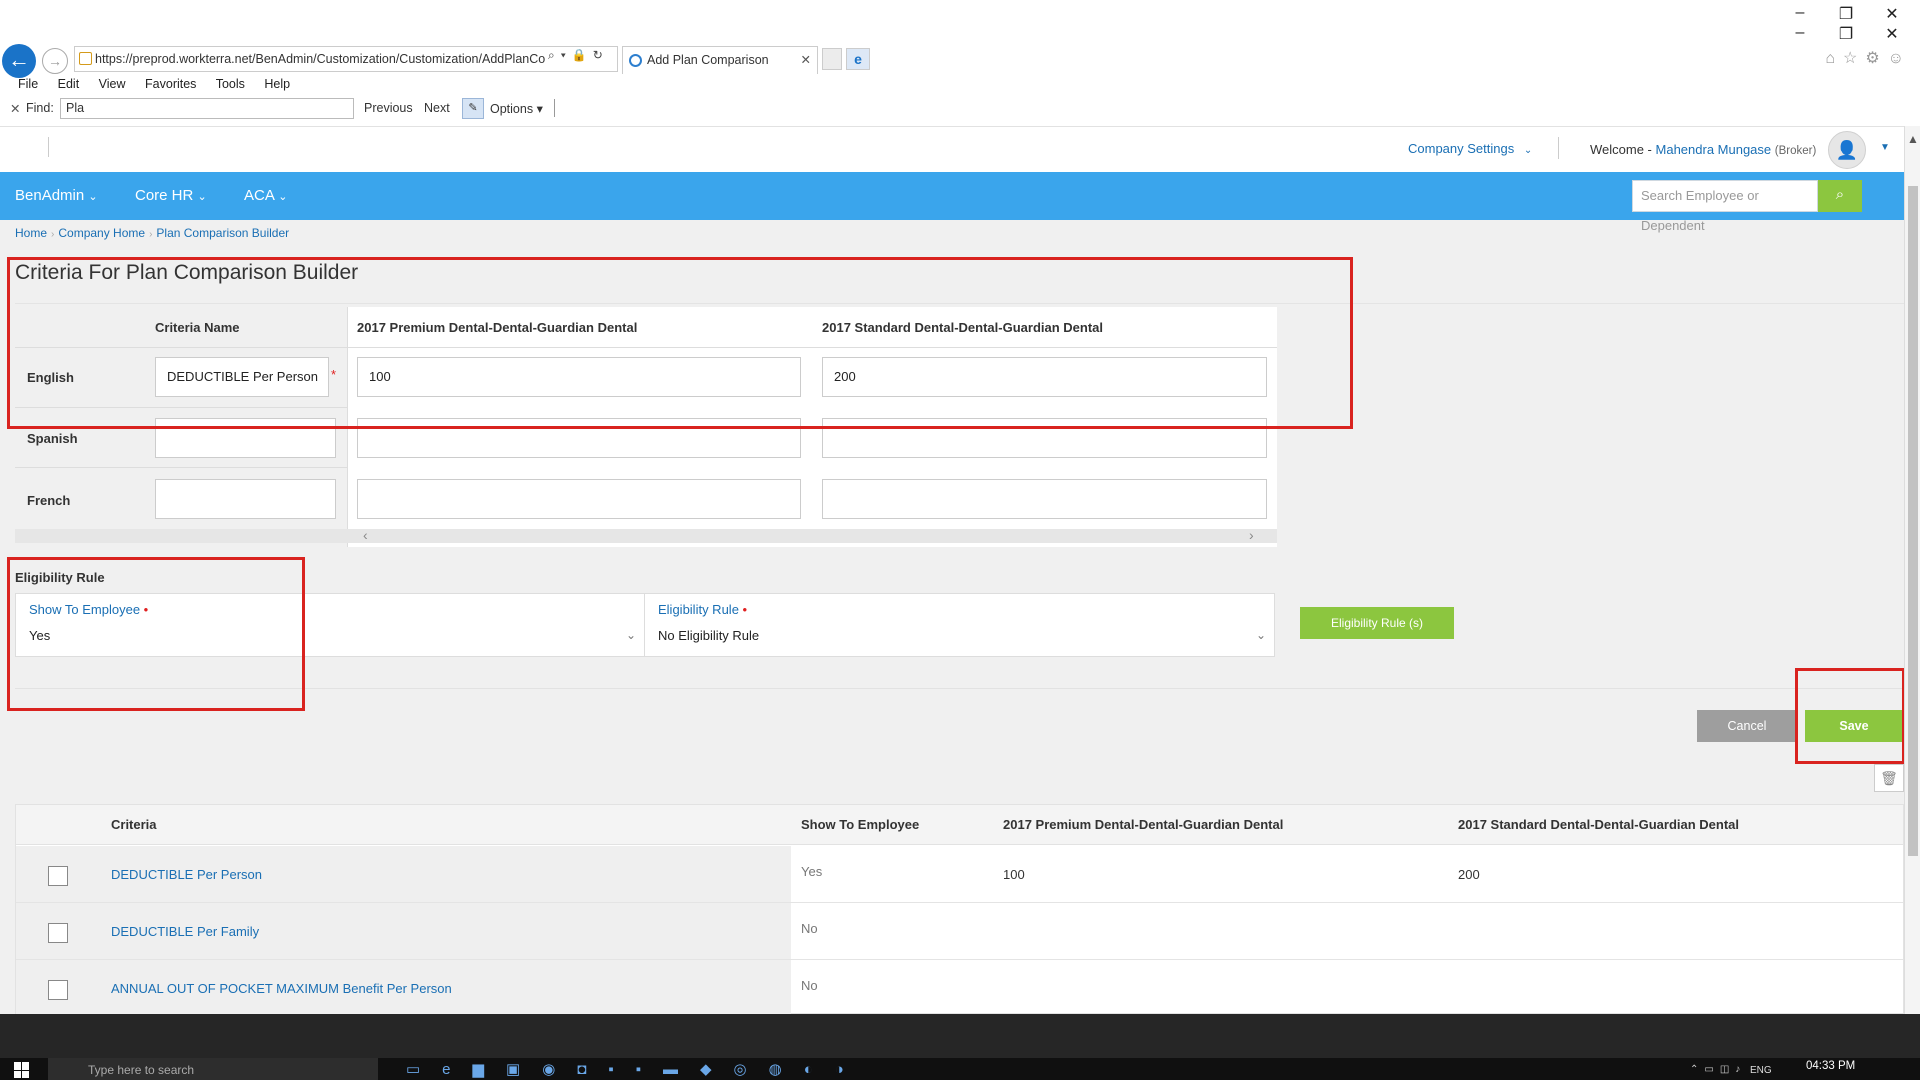 Image resolution: width=1920 pixels, height=1080 pixels. Describe the element at coordinates (636, 1069) in the screenshot. I see `taskbar-app-icons: ▭e▆▣◉◘▪▪▬◆◎◍◐◑` at that location.